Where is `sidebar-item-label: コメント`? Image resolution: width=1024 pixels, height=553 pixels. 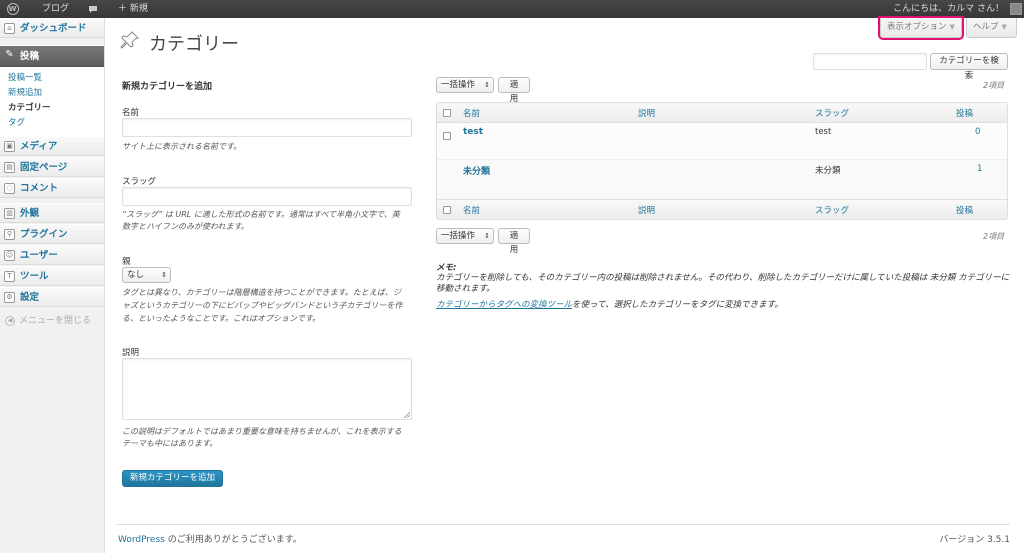 sidebar-item-label: コメント is located at coordinates (39, 188).